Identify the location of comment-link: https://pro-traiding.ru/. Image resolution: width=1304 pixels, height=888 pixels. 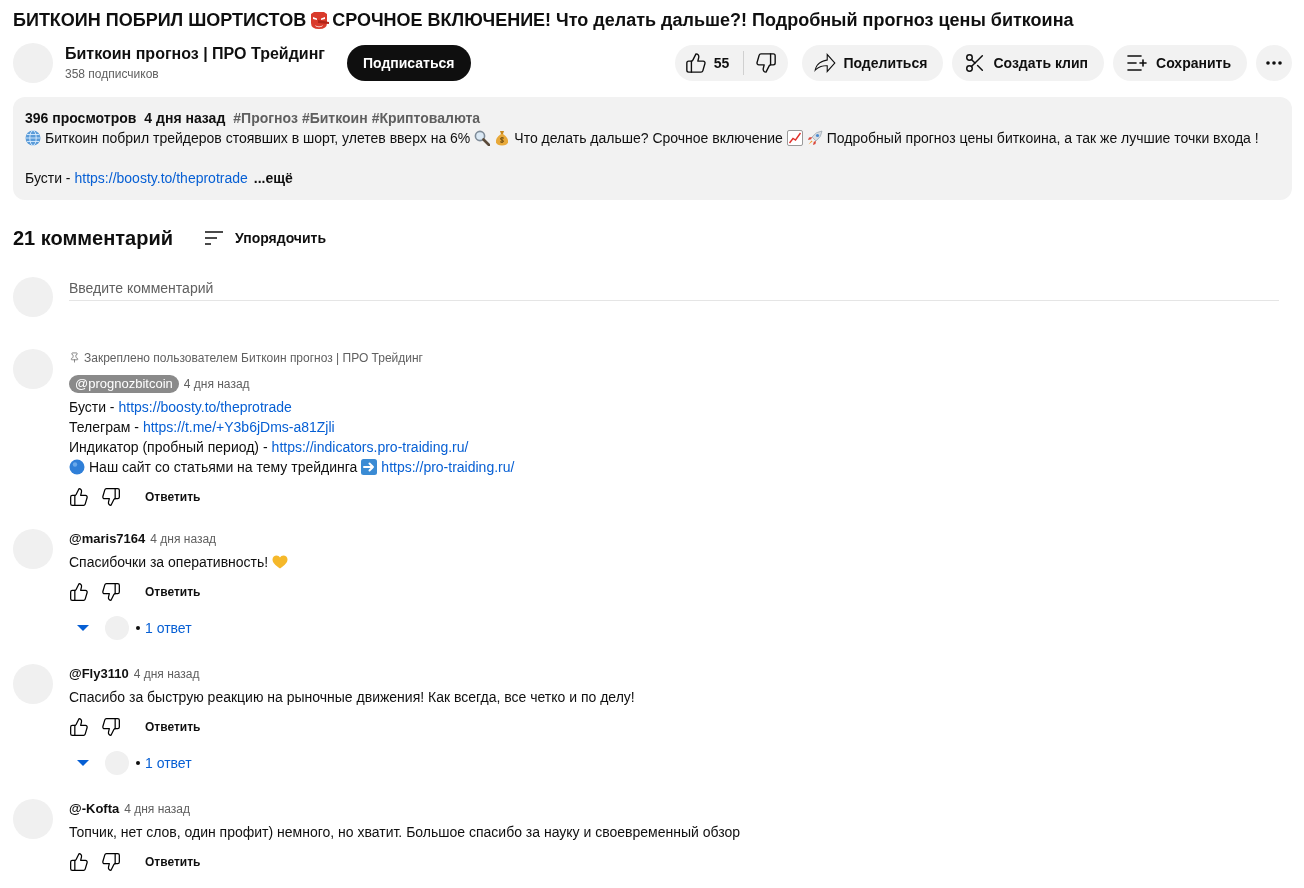
(448, 467).